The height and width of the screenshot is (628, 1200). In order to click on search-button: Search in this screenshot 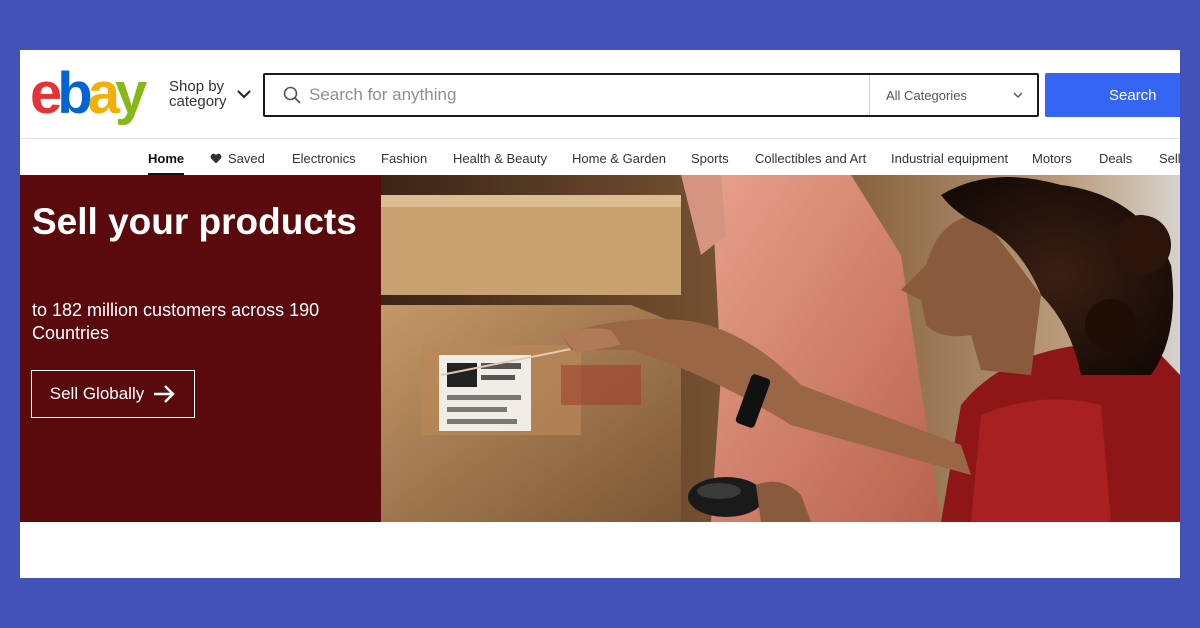, I will do `click(1112, 95)`.